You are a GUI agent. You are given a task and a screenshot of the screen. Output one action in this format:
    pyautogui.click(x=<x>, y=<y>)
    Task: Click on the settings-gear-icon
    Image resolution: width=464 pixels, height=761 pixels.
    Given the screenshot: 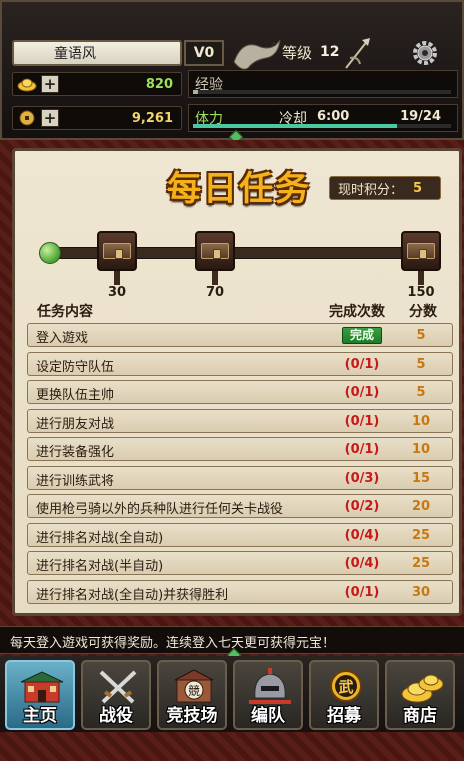 What is the action you would take?
    pyautogui.click(x=425, y=53)
    